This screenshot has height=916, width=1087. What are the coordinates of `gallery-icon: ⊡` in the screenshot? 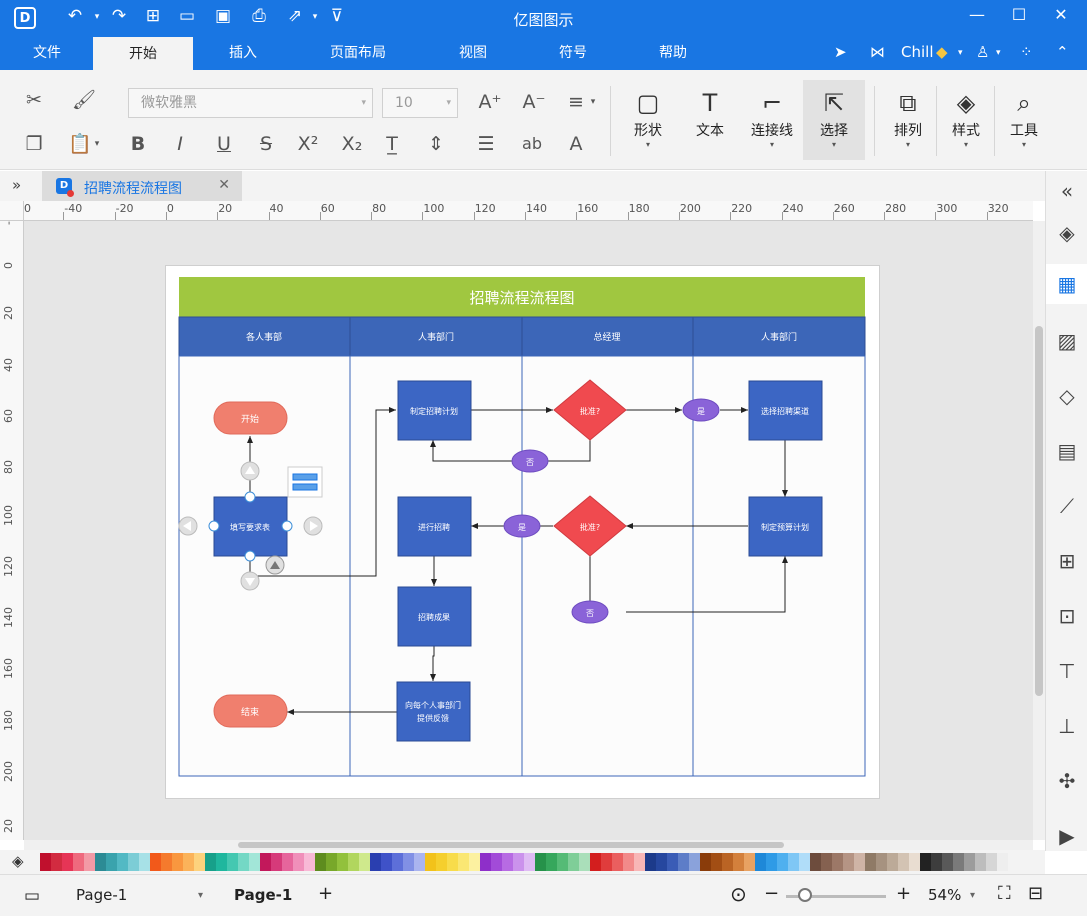 It's located at (1066, 616).